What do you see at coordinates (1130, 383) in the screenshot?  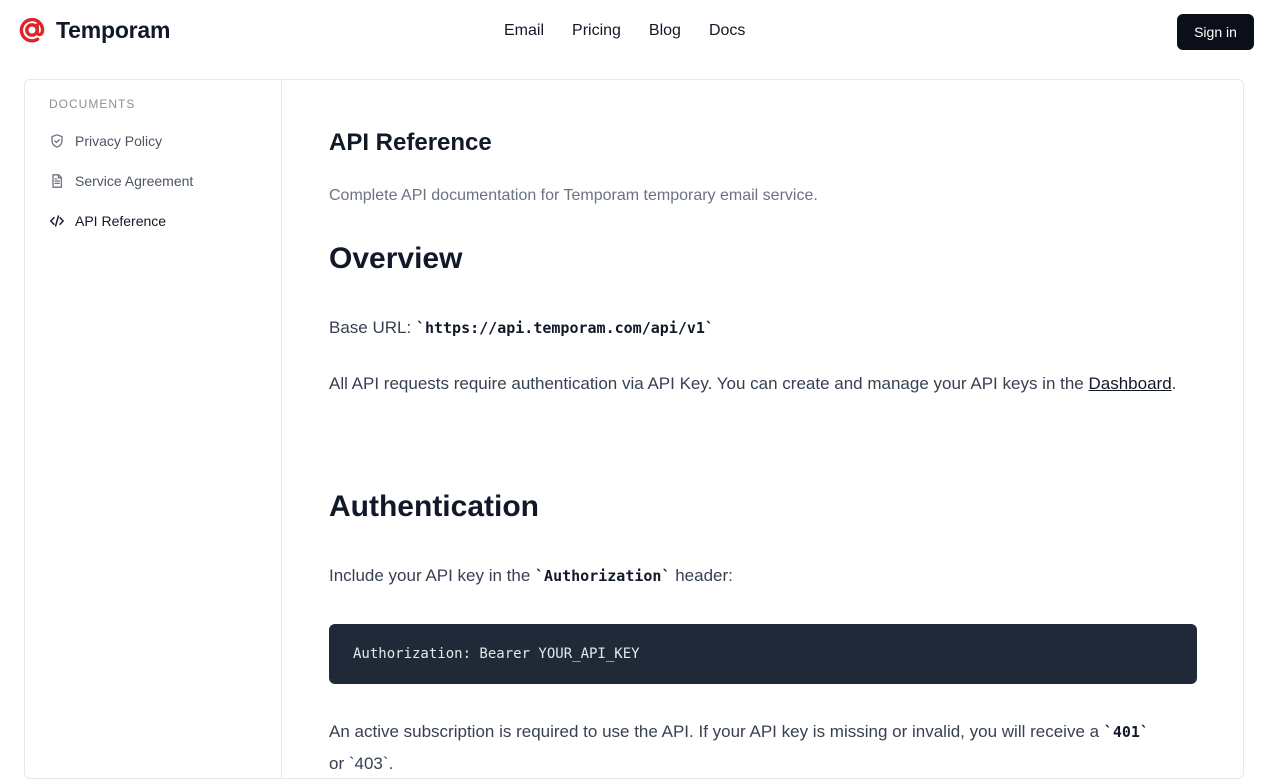 I see `dashboard-link: Dashboard` at bounding box center [1130, 383].